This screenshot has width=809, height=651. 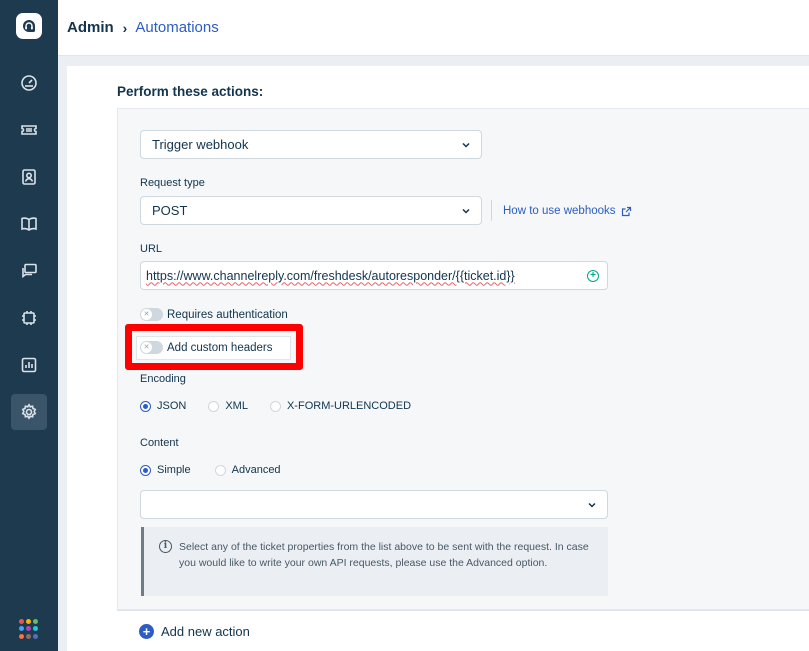 I want to click on content-radio-group: Simple Advanced, so click(x=221, y=470).